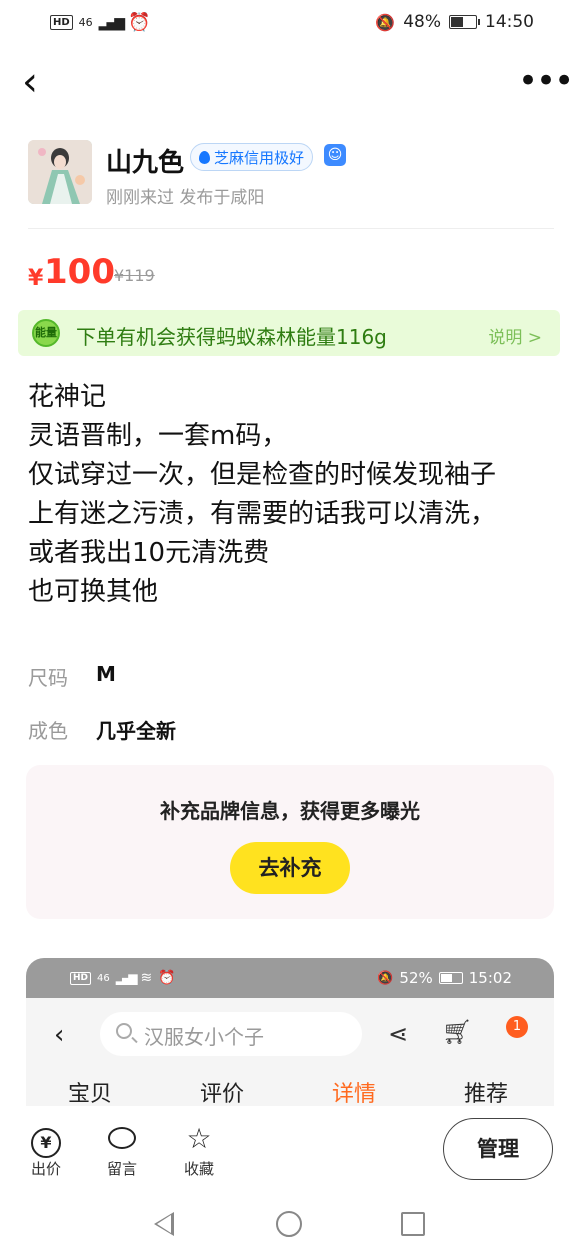 The image size is (580, 1257). What do you see at coordinates (289, 1224) in the screenshot?
I see `nav-home-icon` at bounding box center [289, 1224].